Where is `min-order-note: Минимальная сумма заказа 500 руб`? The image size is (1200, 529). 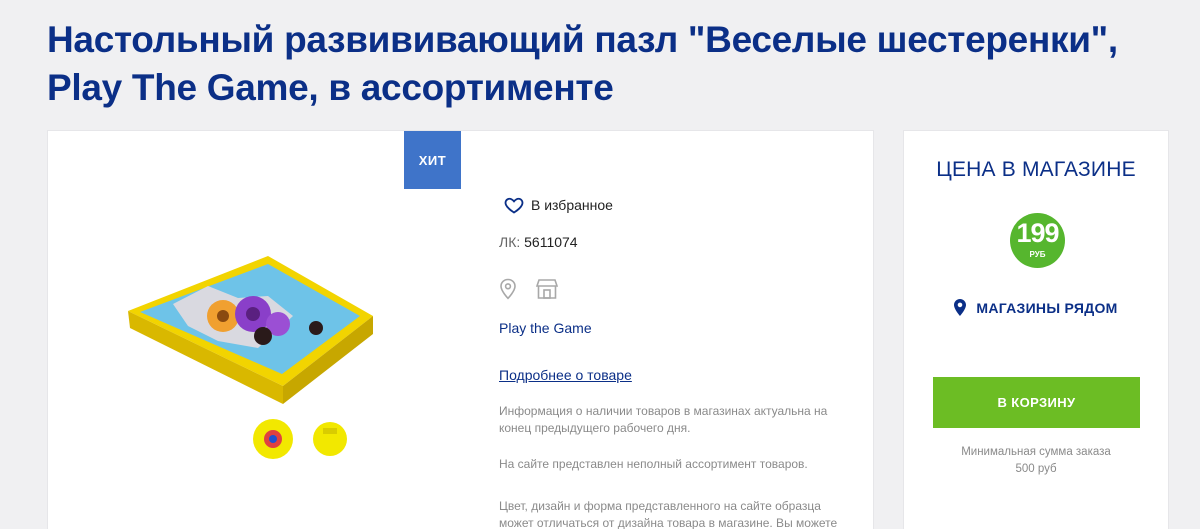 min-order-note: Минимальная сумма заказа 500 руб is located at coordinates (1036, 461).